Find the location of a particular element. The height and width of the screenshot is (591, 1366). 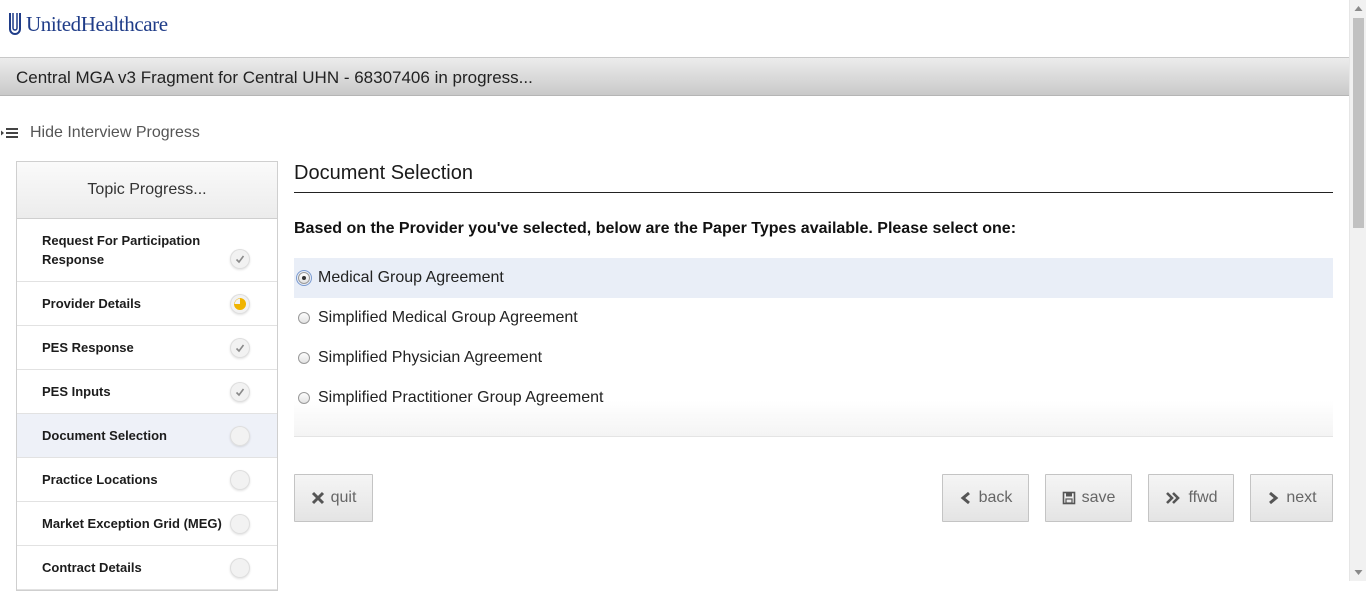

sidebar-item-label: Practice Locations is located at coordinates (100, 479).